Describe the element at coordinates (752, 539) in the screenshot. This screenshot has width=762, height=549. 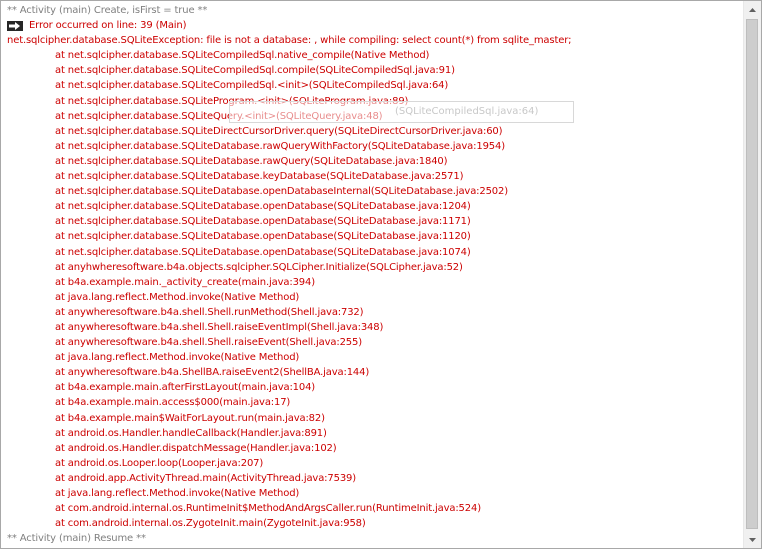
I see `scroll-down-arrow-icon` at that location.